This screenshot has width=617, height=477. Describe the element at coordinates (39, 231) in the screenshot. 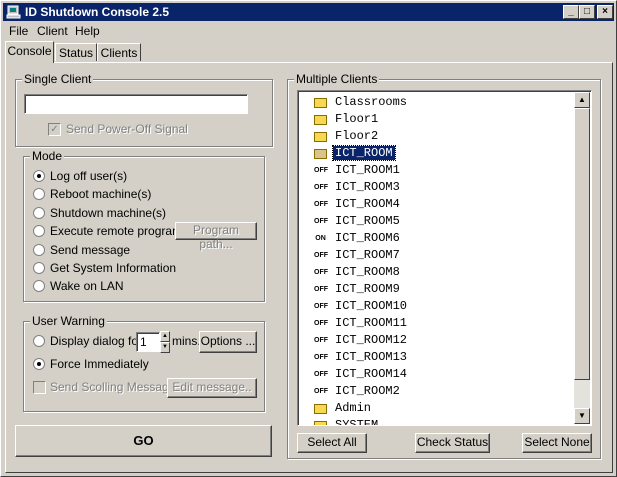

I see `mode-radio-execute` at that location.